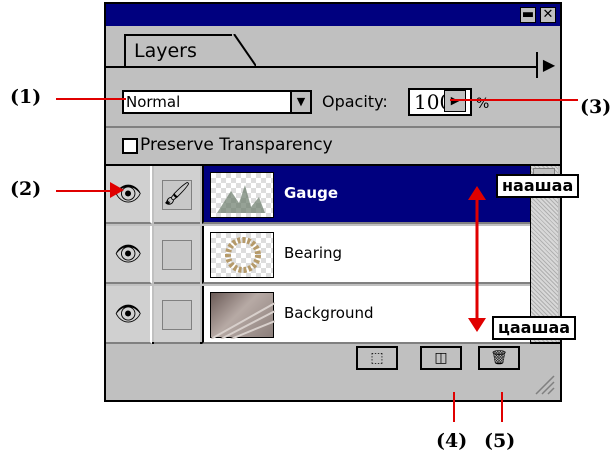 The height and width of the screenshot is (463, 615). What do you see at coordinates (528, 15) in the screenshot?
I see `minimize-icon: ▬` at bounding box center [528, 15].